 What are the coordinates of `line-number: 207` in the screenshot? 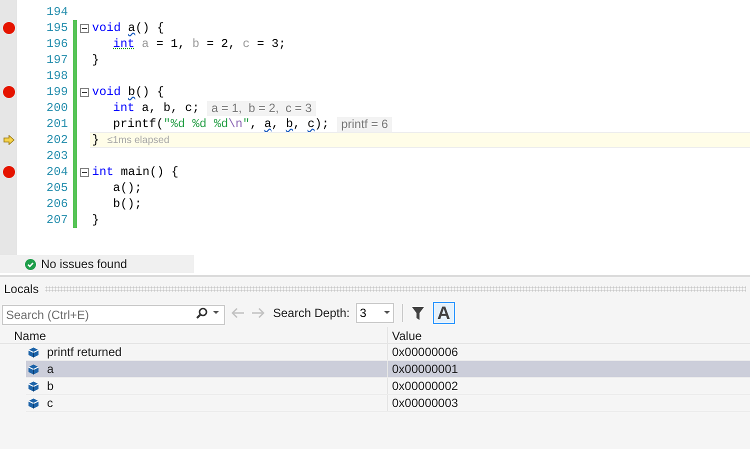 It's located at (57, 220).